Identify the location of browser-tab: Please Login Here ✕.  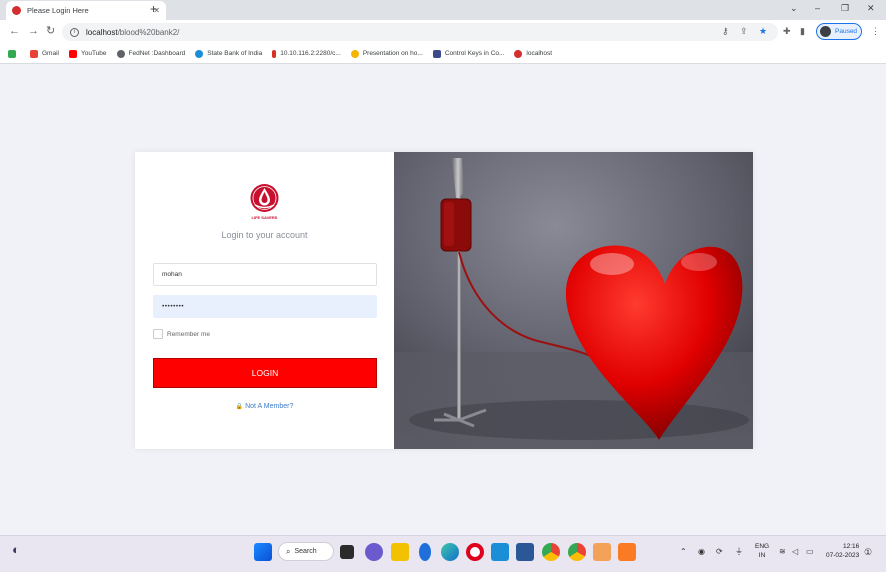
(86, 10).